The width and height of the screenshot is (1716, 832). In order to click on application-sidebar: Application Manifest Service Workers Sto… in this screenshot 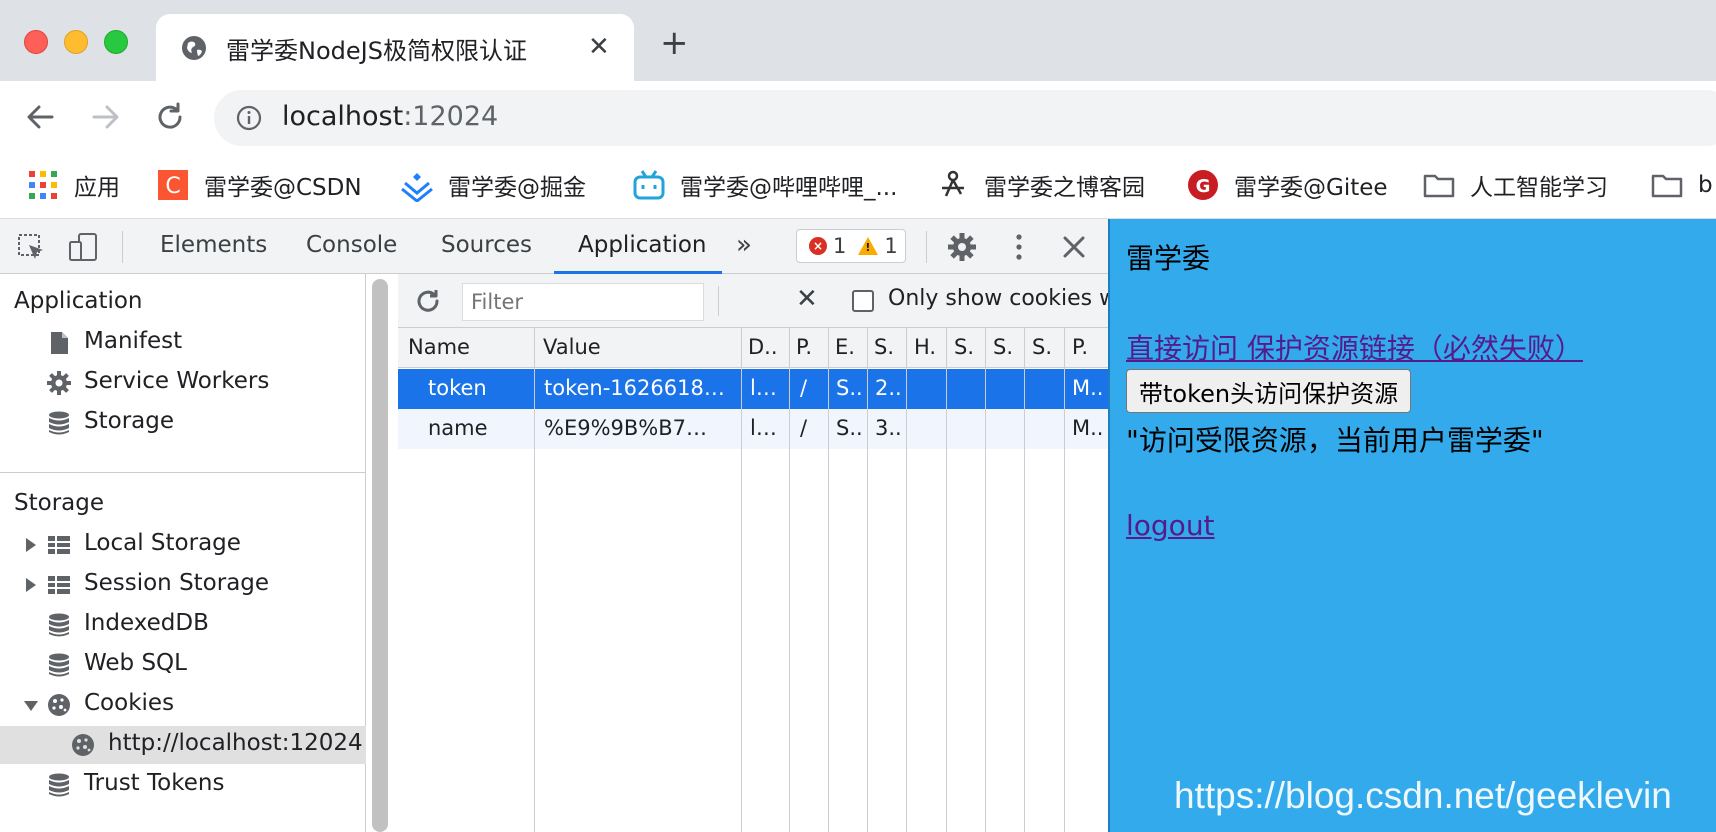, I will do `click(183, 553)`.